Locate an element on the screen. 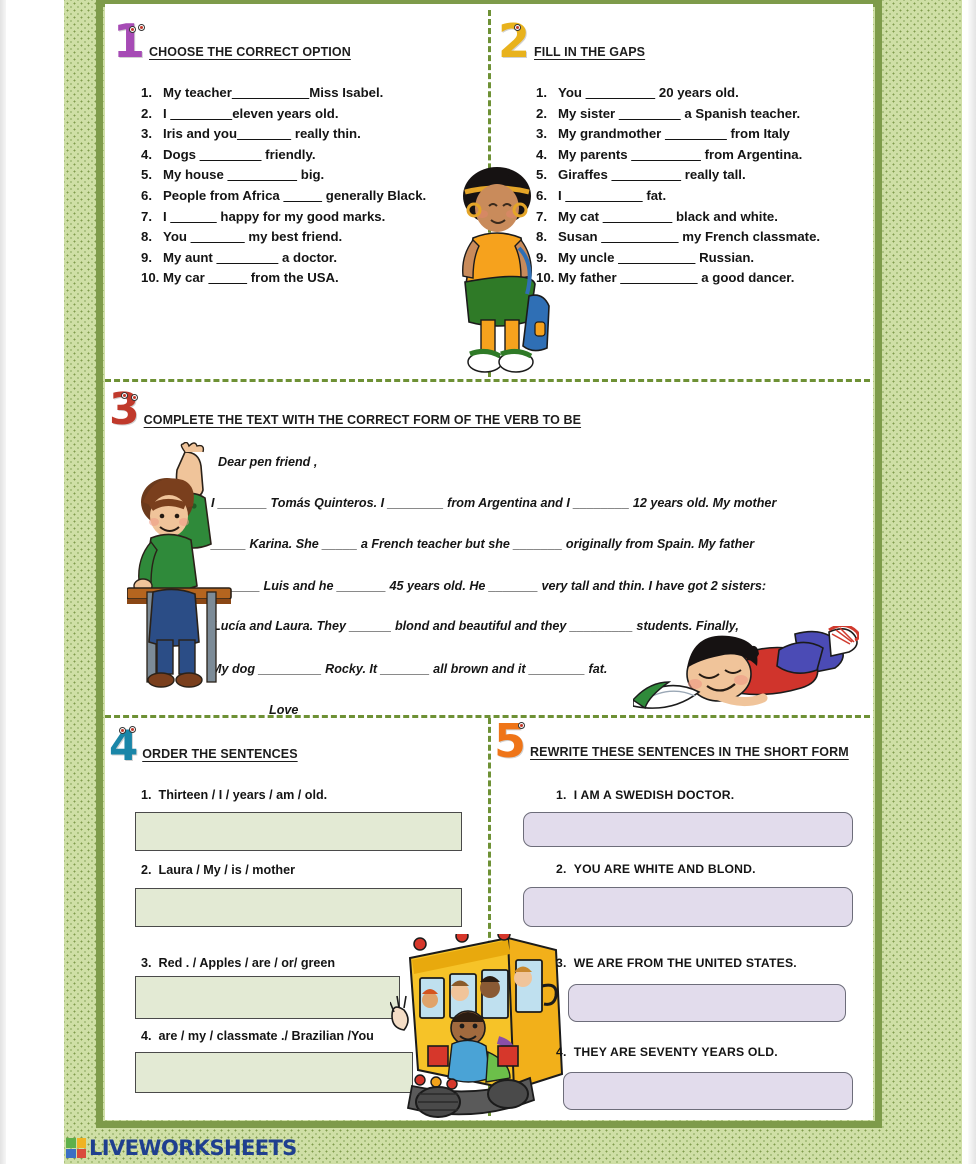  exercise-1-heading: 1 CHOOSE THE CORRECT OPTION is located at coordinates (232, 41).